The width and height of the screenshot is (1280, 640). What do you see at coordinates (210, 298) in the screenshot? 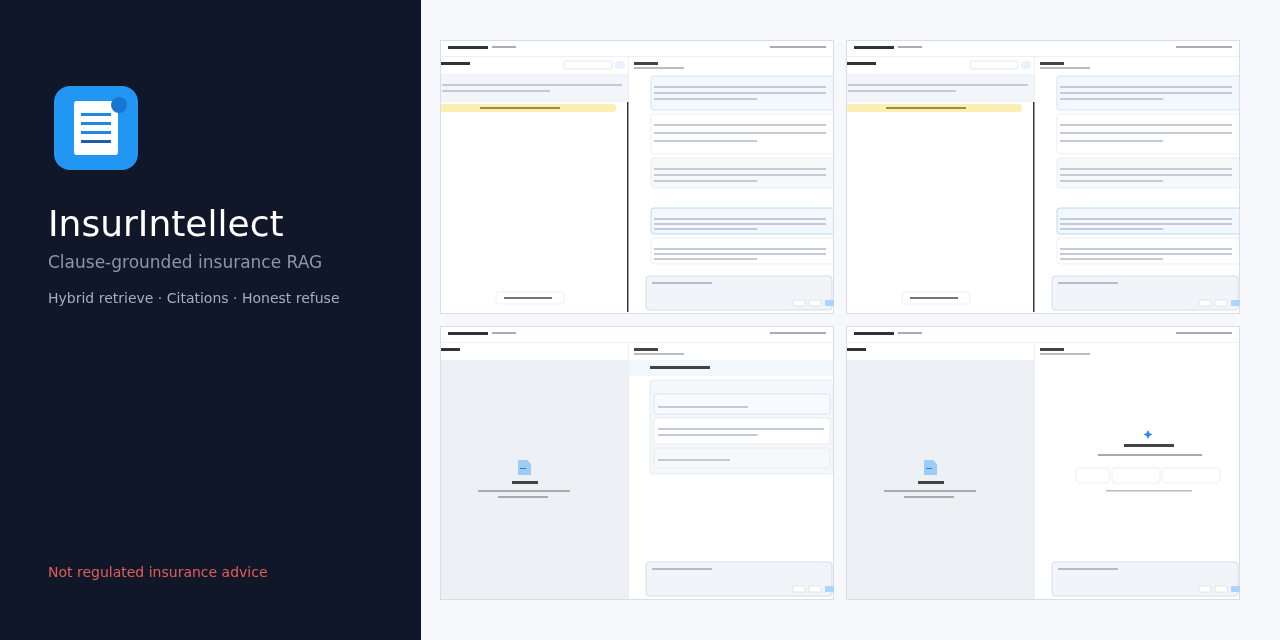
I see `feature-list: Hybrid retrieve · Citations · Honest refuse` at bounding box center [210, 298].